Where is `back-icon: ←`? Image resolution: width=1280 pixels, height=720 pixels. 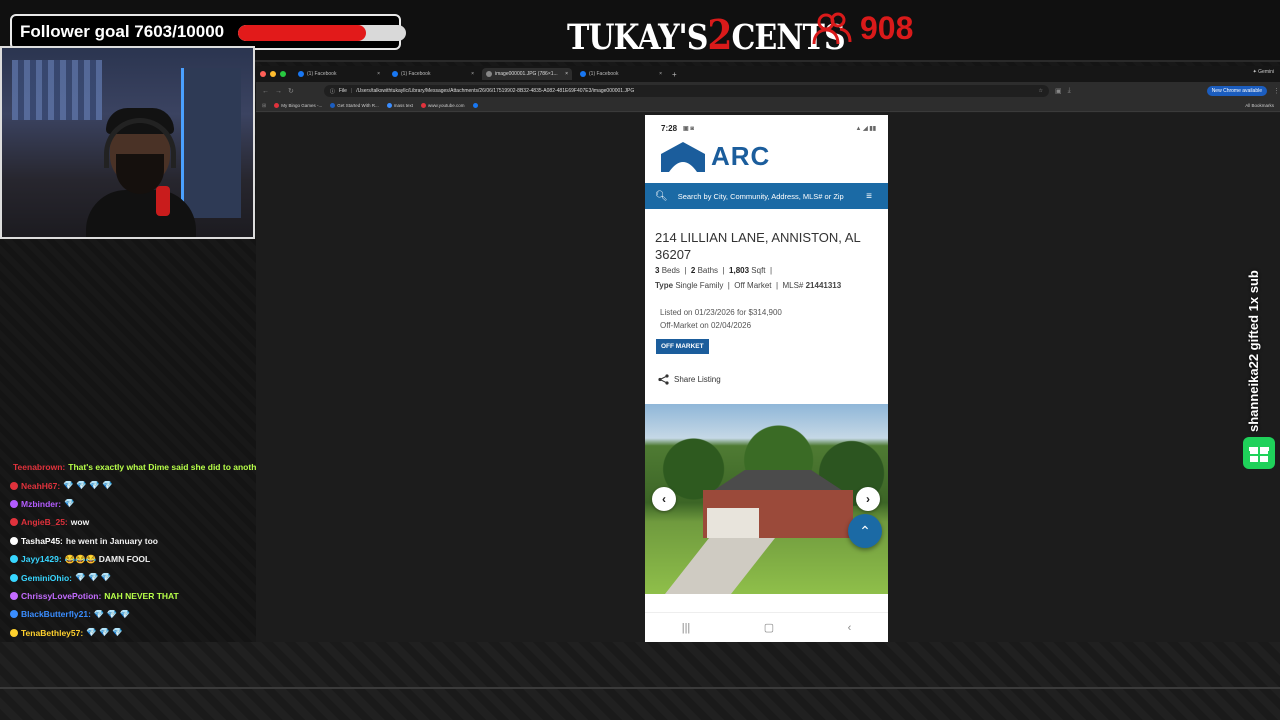 back-icon: ← is located at coordinates (265, 91).